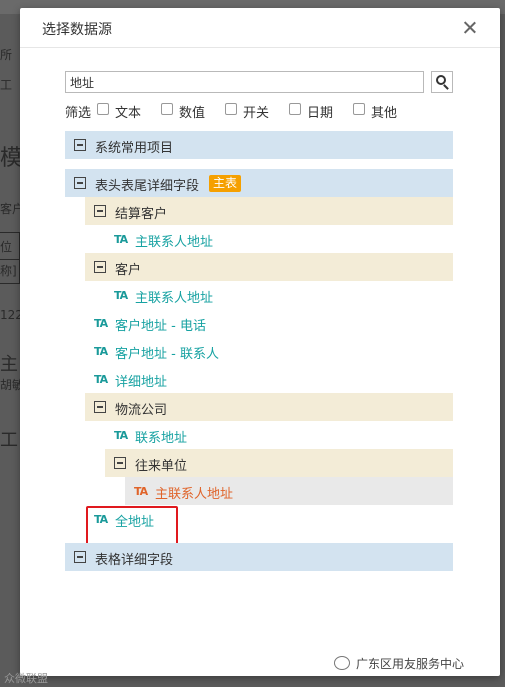  I want to click on filter-switch-label: 开关, so click(256, 113).